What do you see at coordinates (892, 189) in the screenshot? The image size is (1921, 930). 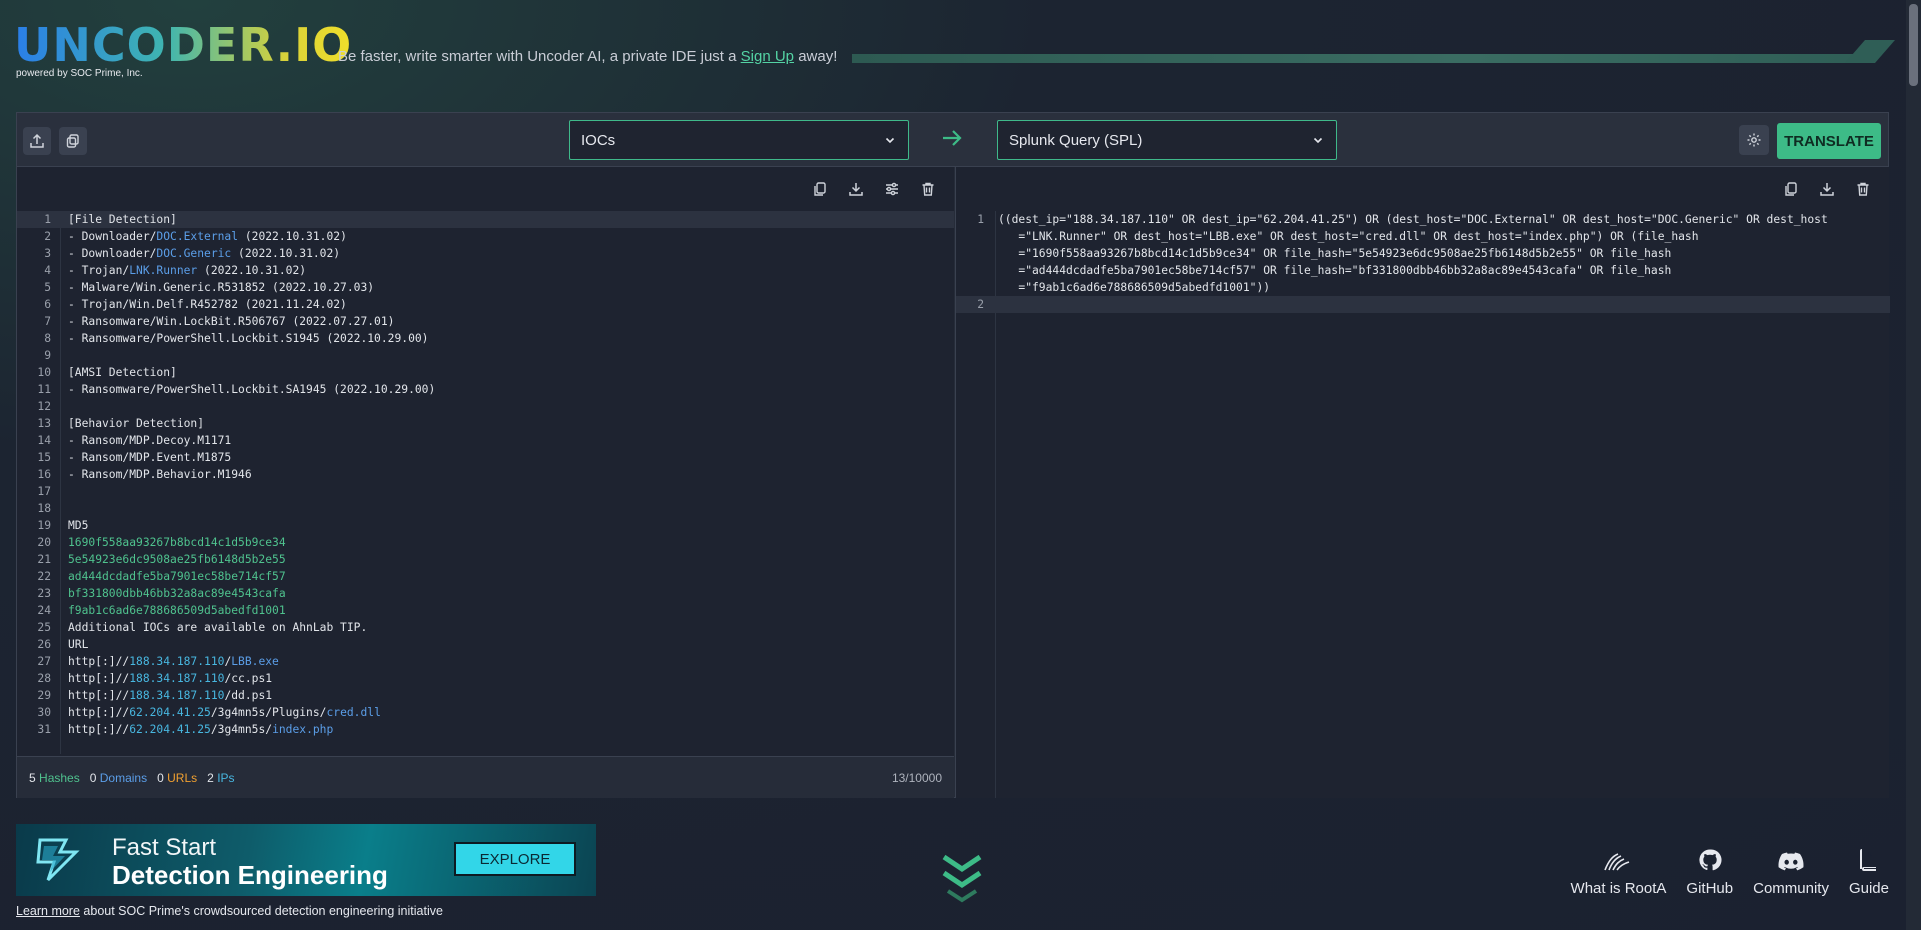 I see `filter-button` at bounding box center [892, 189].